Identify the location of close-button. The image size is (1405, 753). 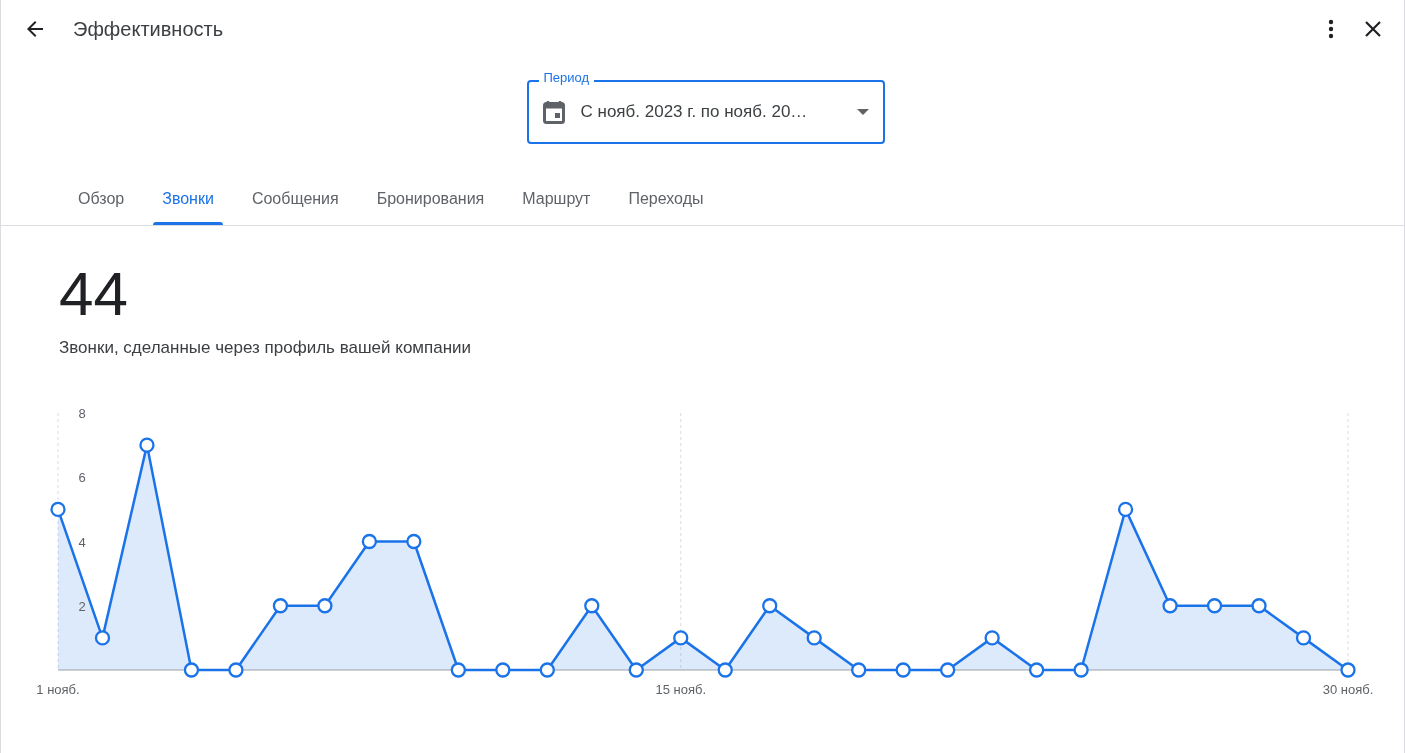
(1373, 29).